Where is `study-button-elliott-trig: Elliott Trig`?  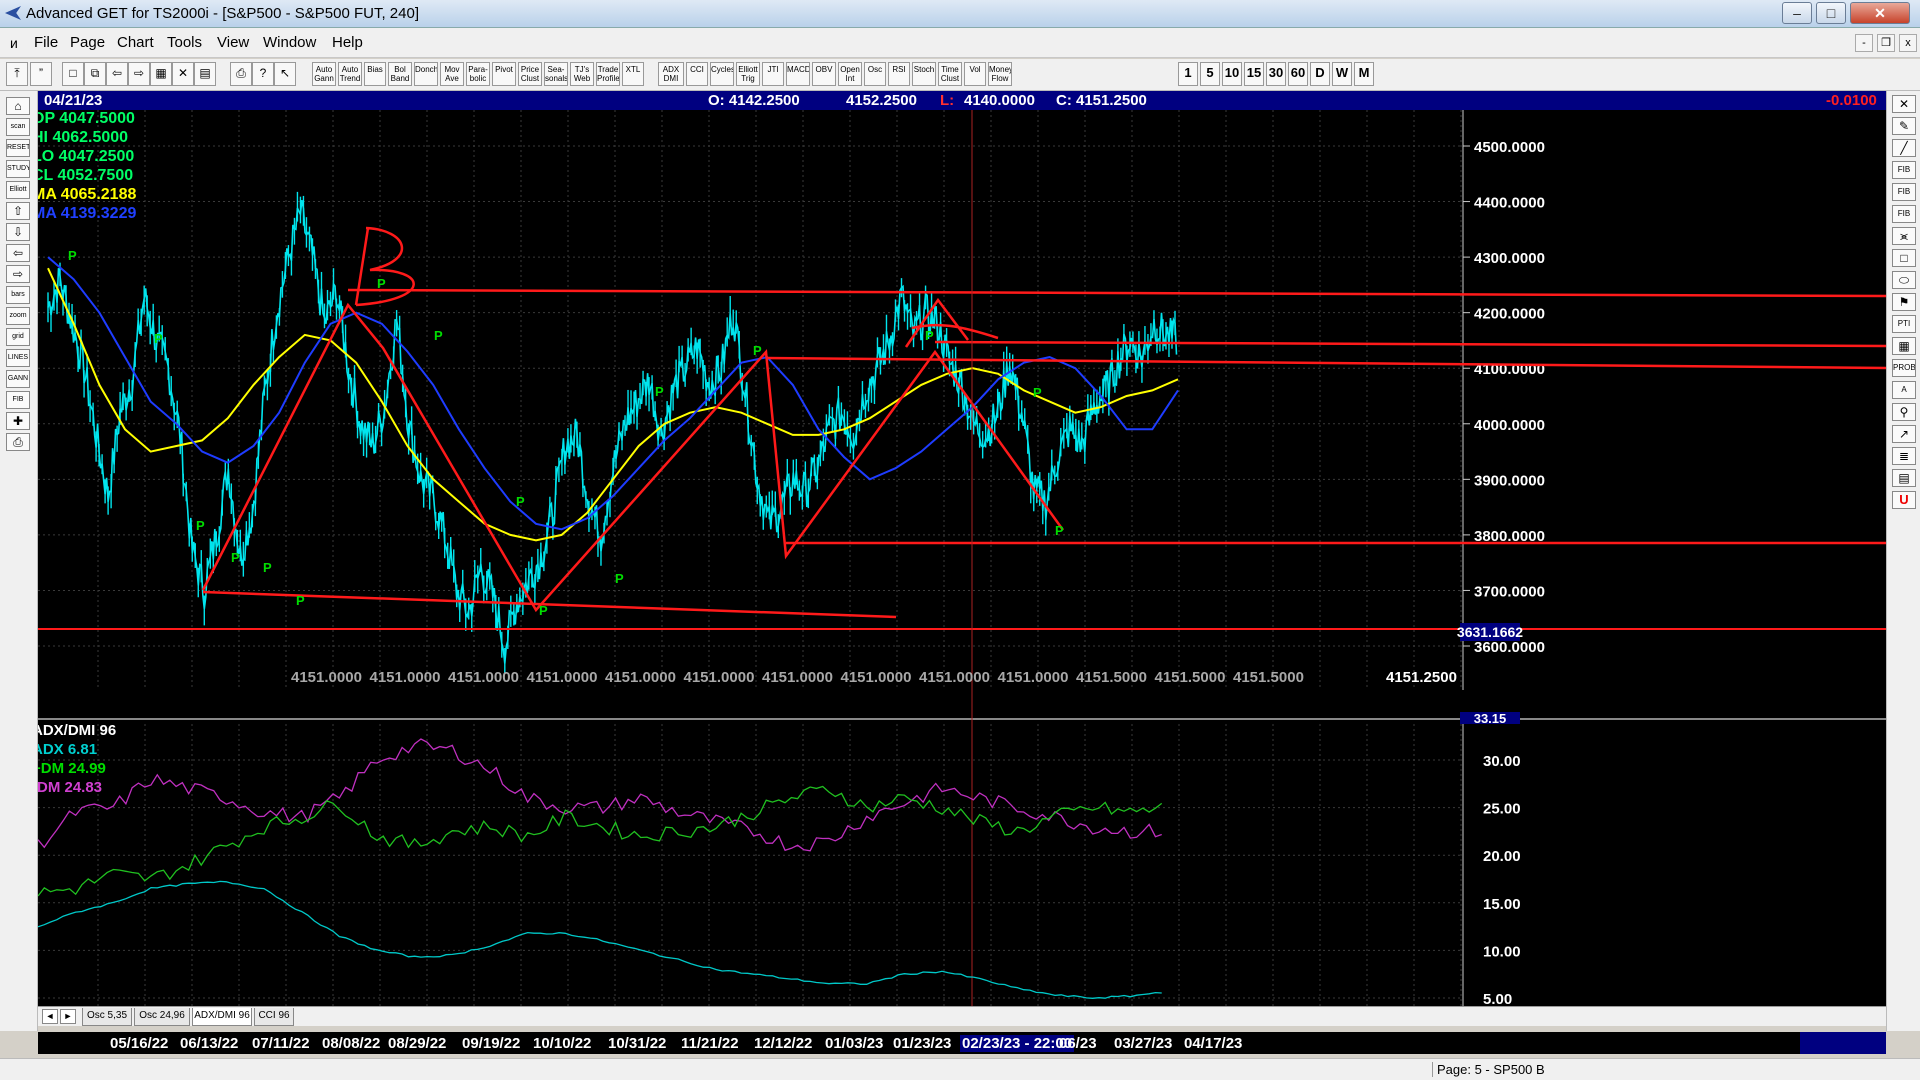 study-button-elliott-trig: Elliott Trig is located at coordinates (748, 74).